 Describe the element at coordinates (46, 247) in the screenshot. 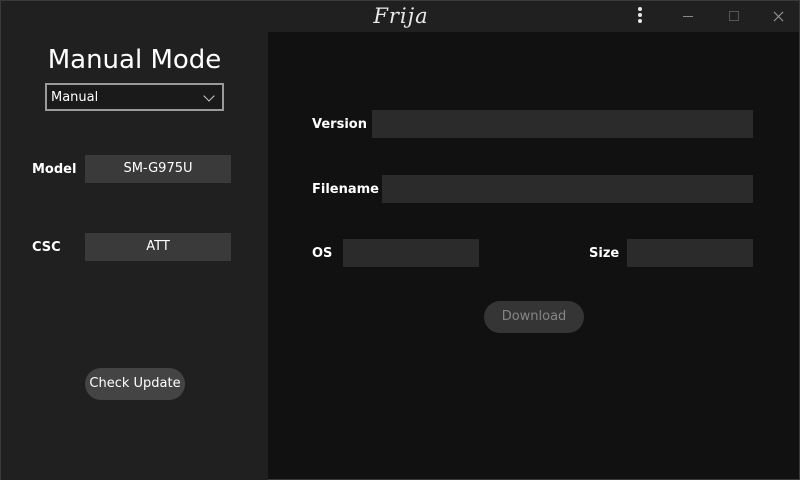

I see `csc-label: CSC` at that location.